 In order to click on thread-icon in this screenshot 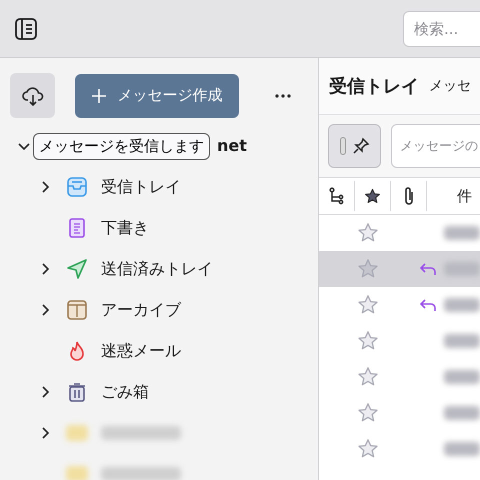, I will do `click(336, 196)`.